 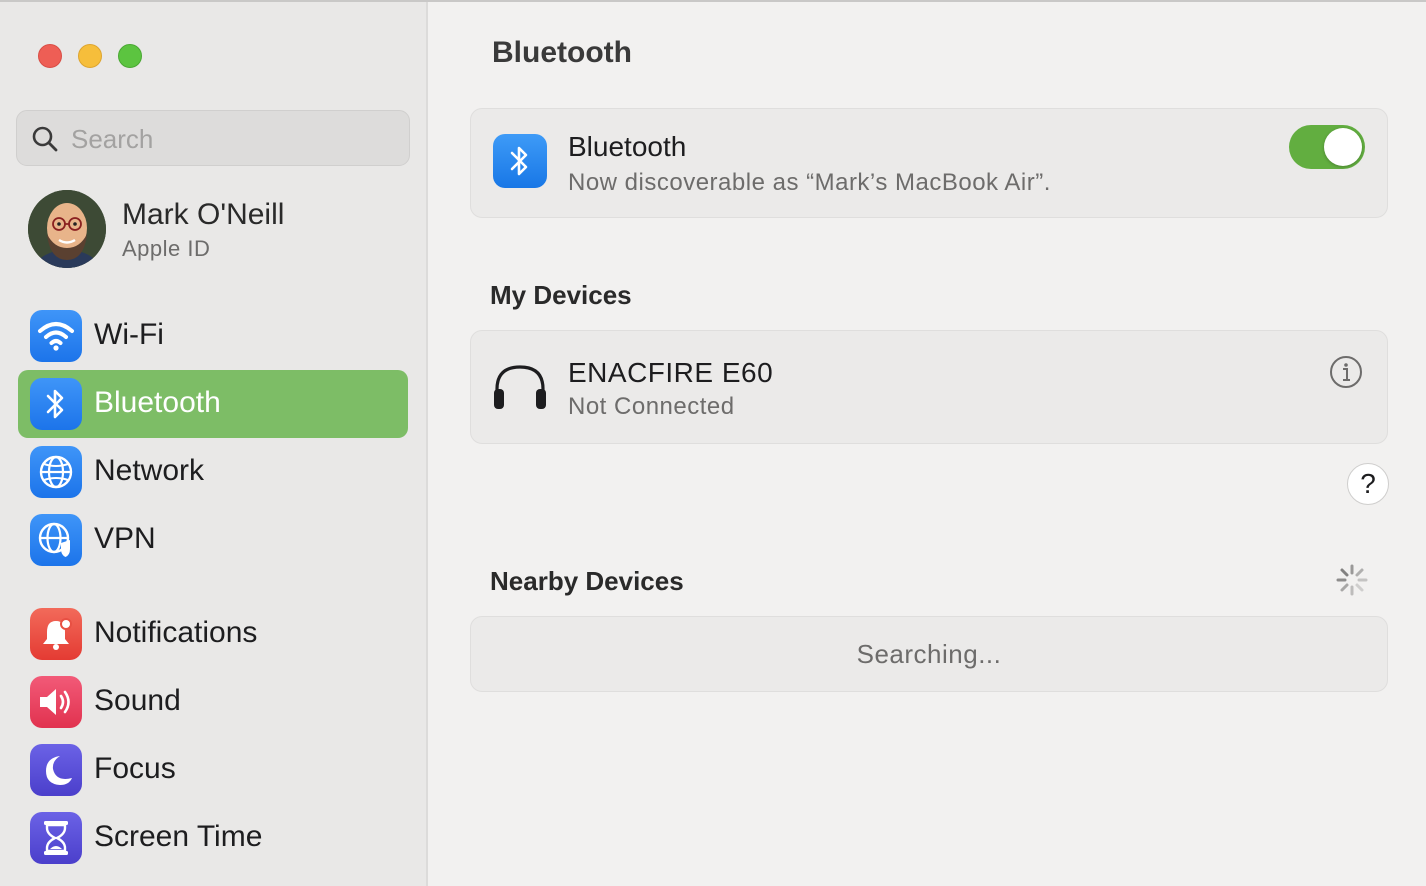 What do you see at coordinates (125, 538) in the screenshot?
I see `sidebar-item-label: VPN` at bounding box center [125, 538].